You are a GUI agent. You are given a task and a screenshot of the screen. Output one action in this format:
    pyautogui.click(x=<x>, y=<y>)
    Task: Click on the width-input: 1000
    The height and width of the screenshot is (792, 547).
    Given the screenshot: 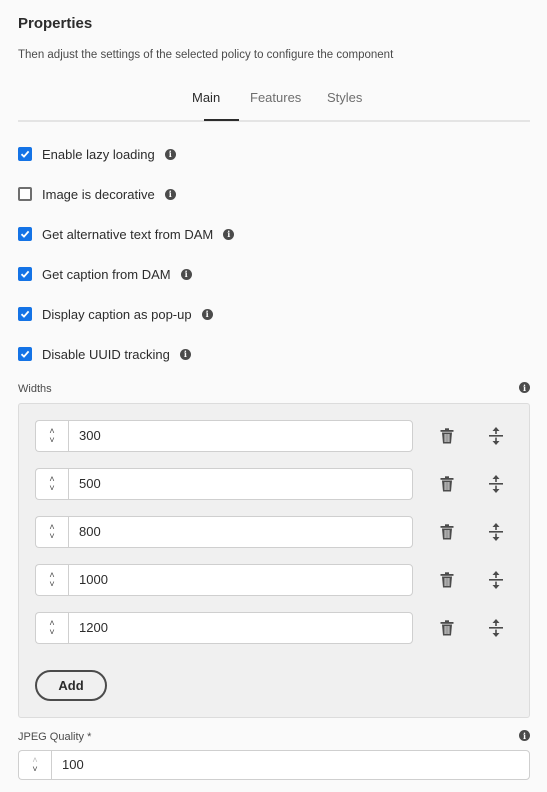 What is the action you would take?
    pyautogui.click(x=240, y=580)
    